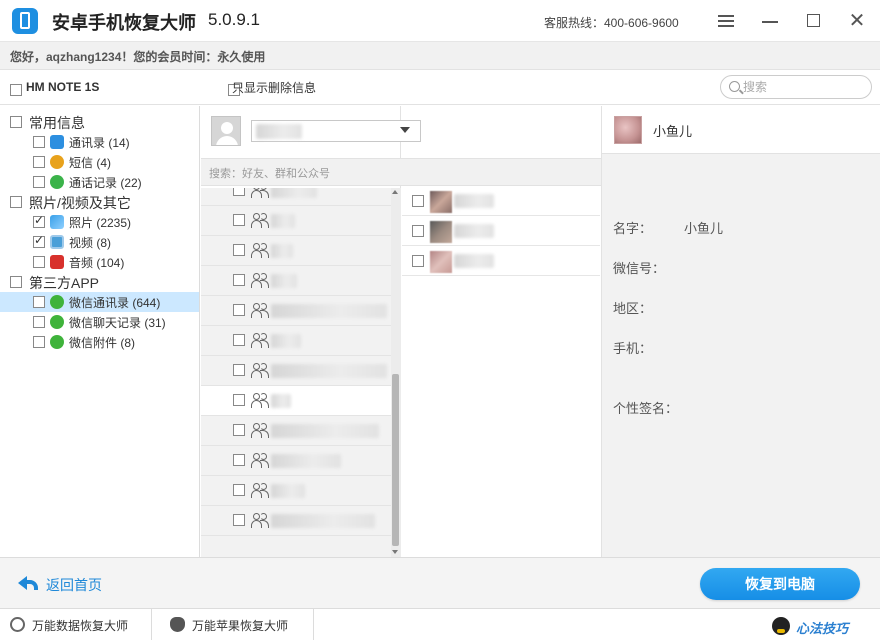  What do you see at coordinates (269, 174) in the screenshot?
I see `contact-search-hint: 搜索：好友、群和公众号` at bounding box center [269, 174].